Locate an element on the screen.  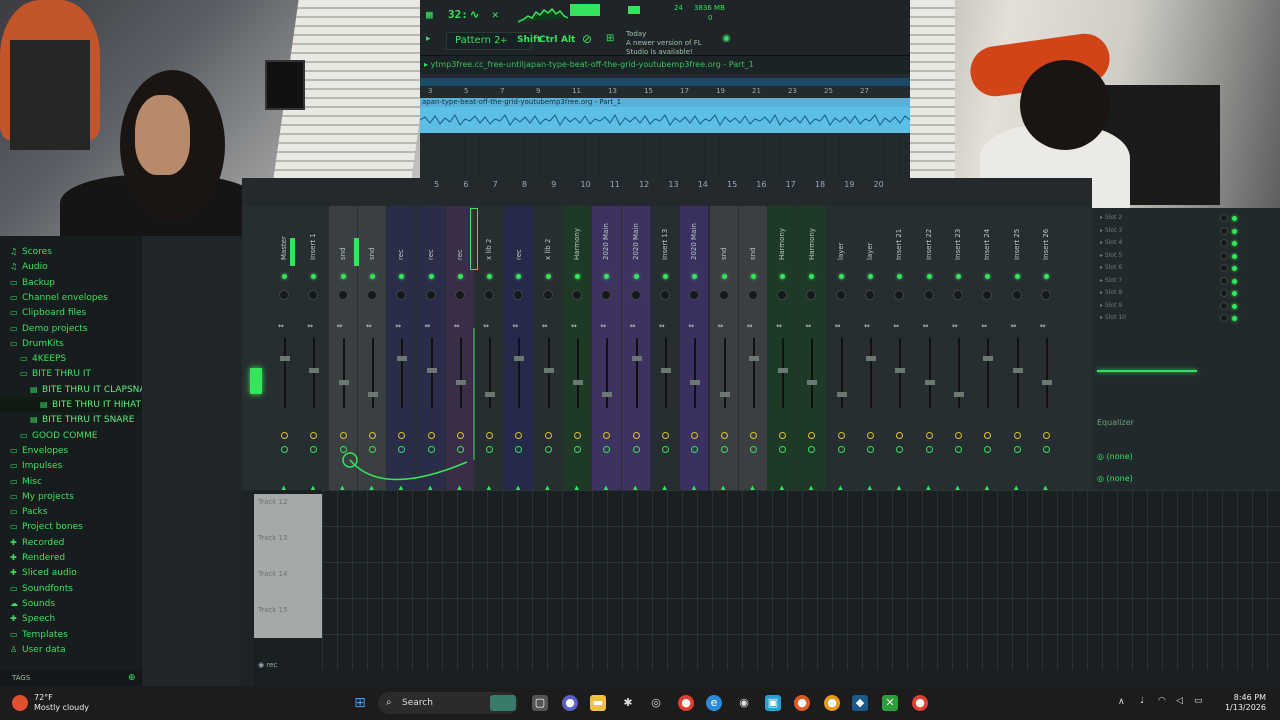
tray-chevron-icon: ∧ is located at coordinates (1121, 702).